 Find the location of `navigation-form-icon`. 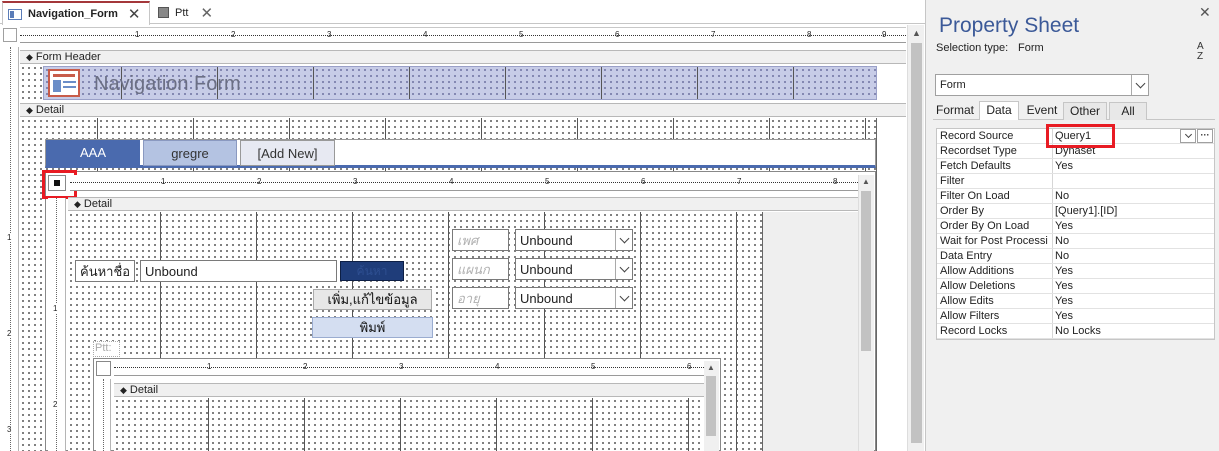

navigation-form-icon is located at coordinates (64, 83).